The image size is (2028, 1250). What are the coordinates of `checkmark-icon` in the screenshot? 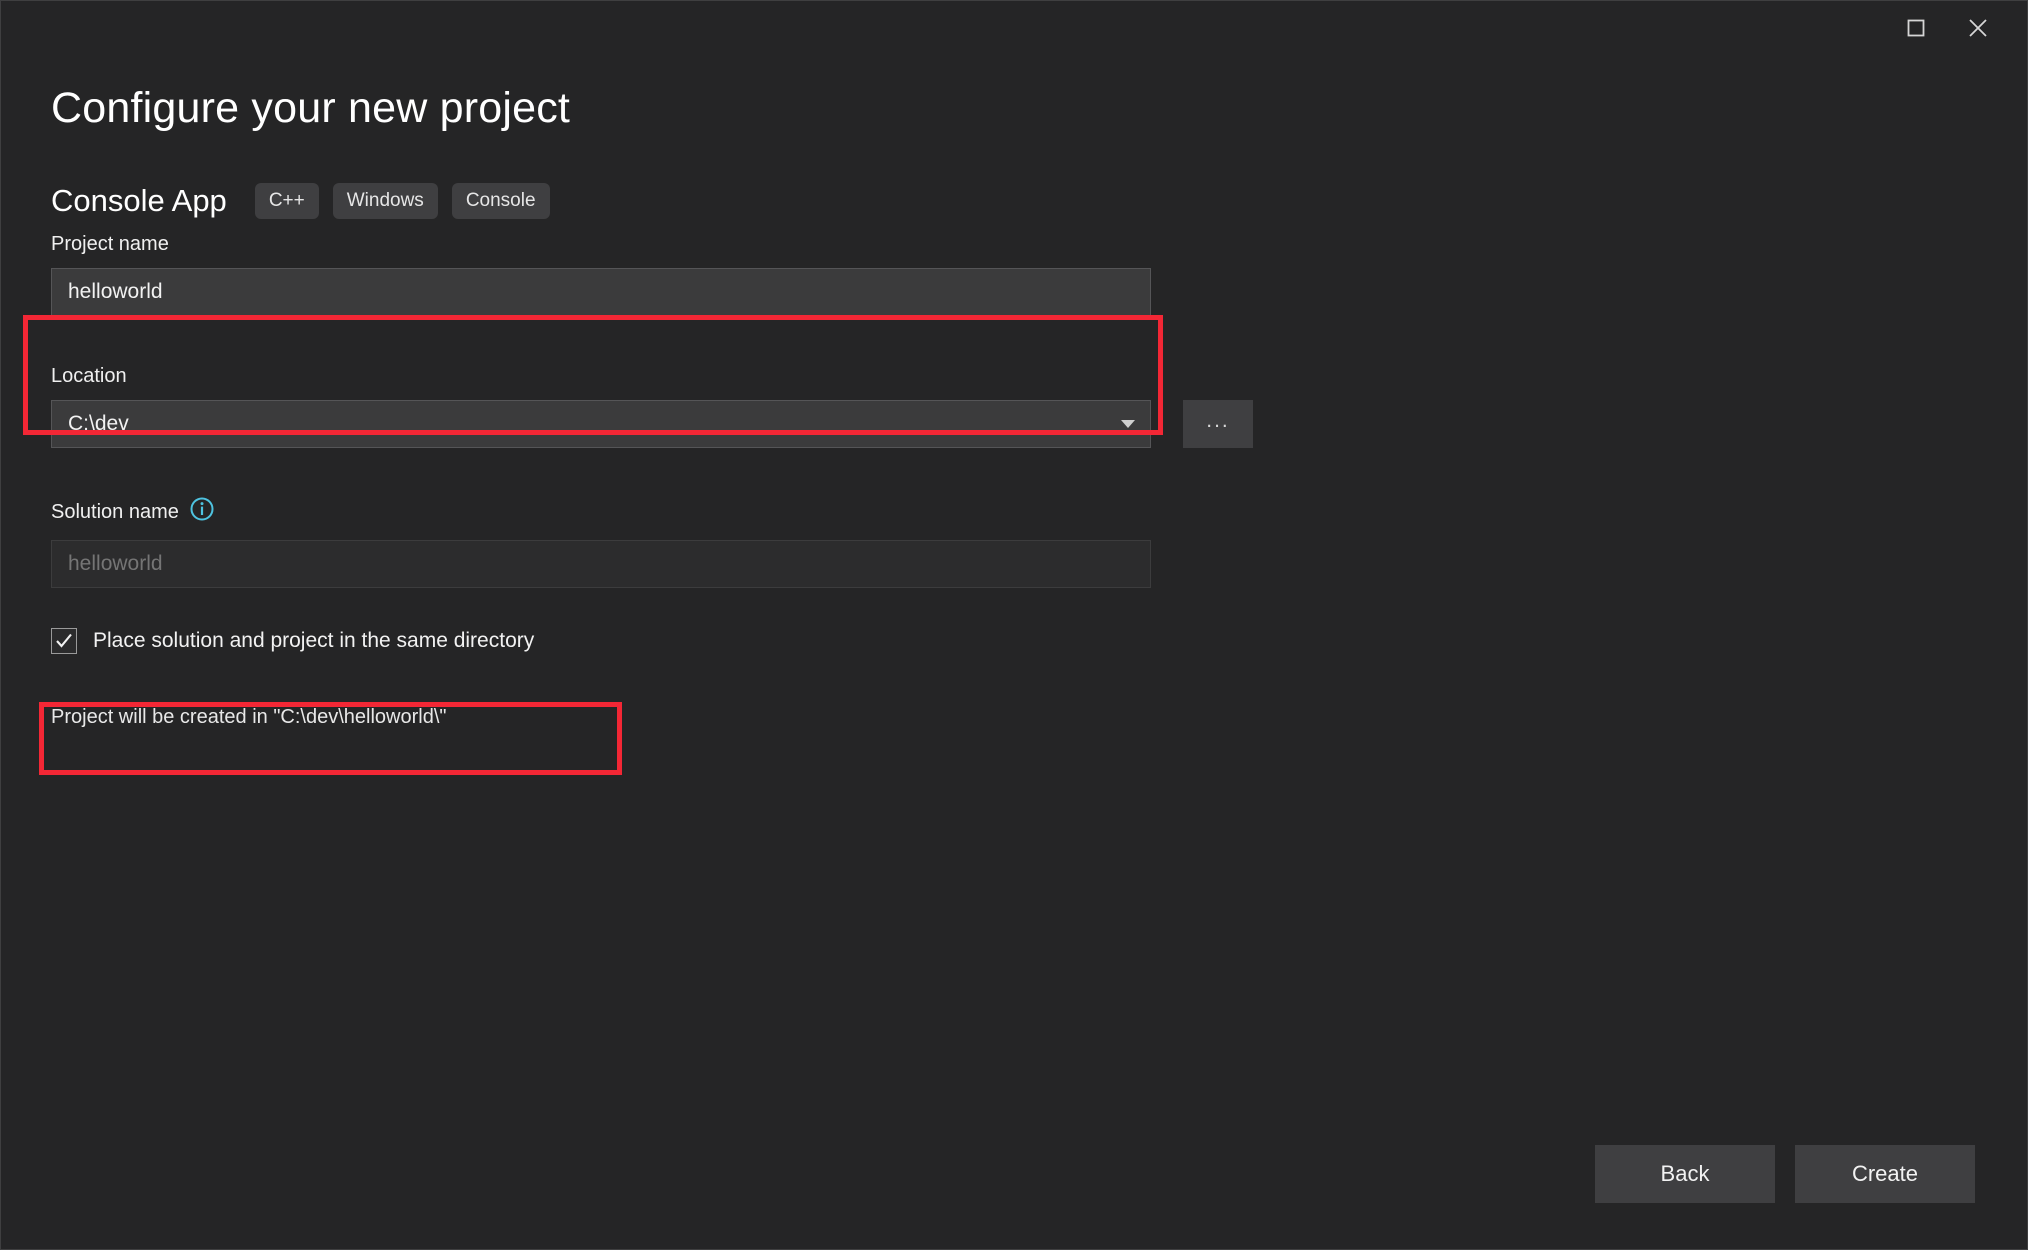 It's located at (64, 641).